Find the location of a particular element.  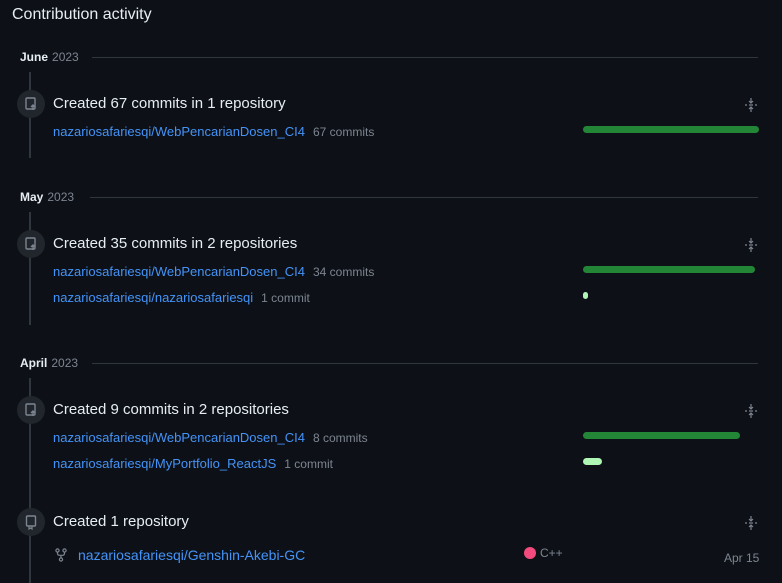

month-header: May 2023 is located at coordinates (47, 197).